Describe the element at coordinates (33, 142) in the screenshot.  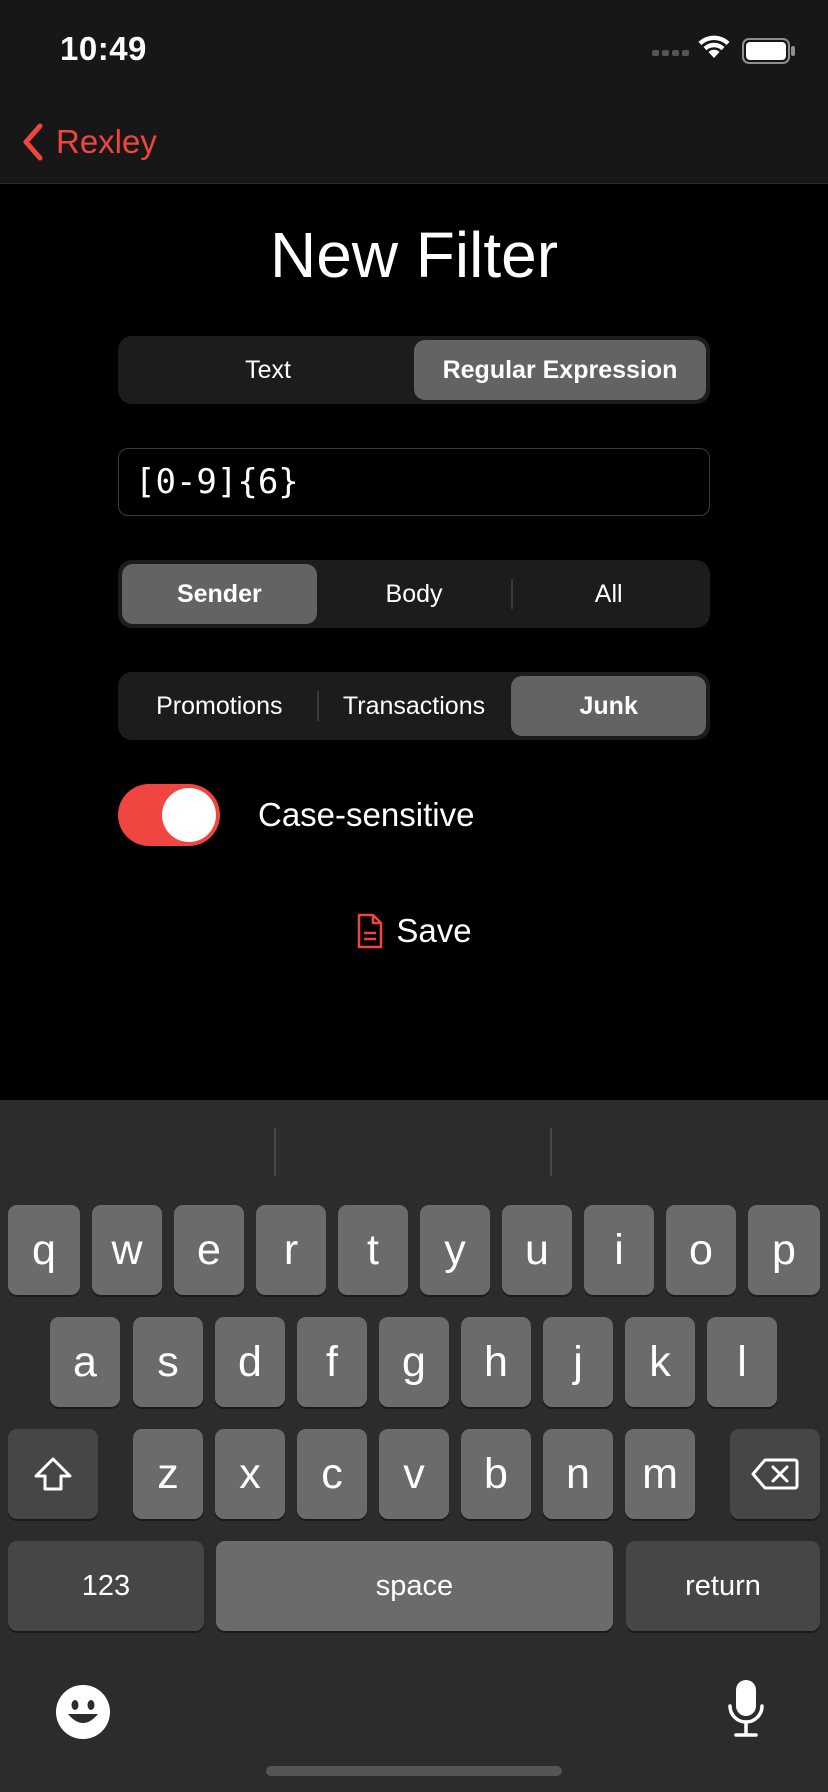
I see `chevron-left-icon` at that location.